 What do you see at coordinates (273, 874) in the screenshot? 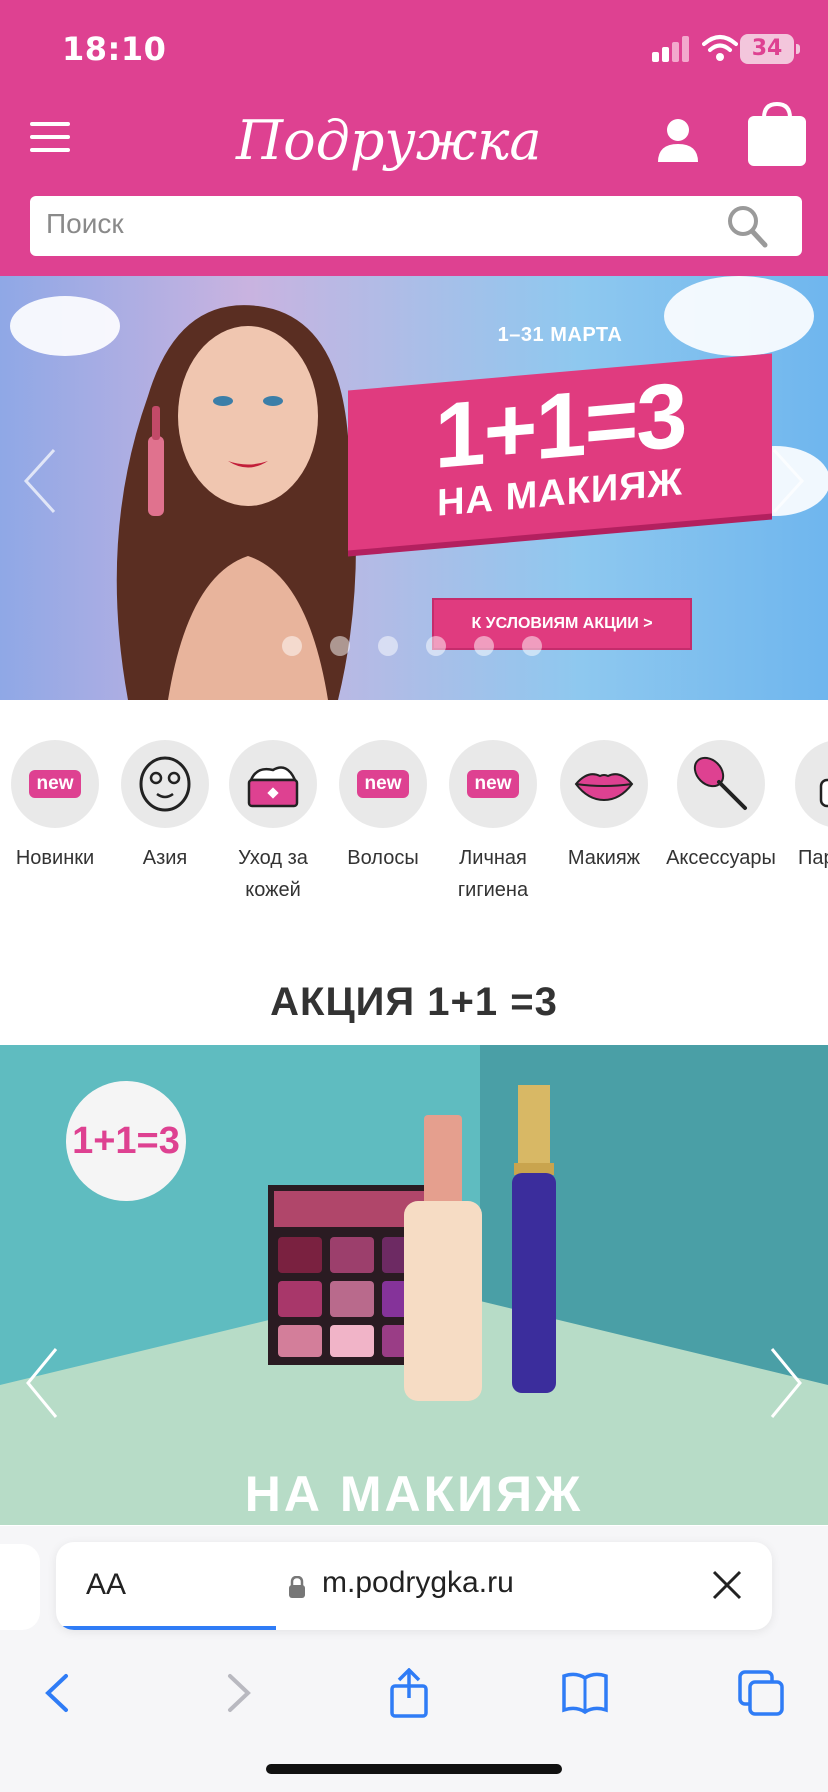
I see `category-label: Уход за кожей` at bounding box center [273, 874].